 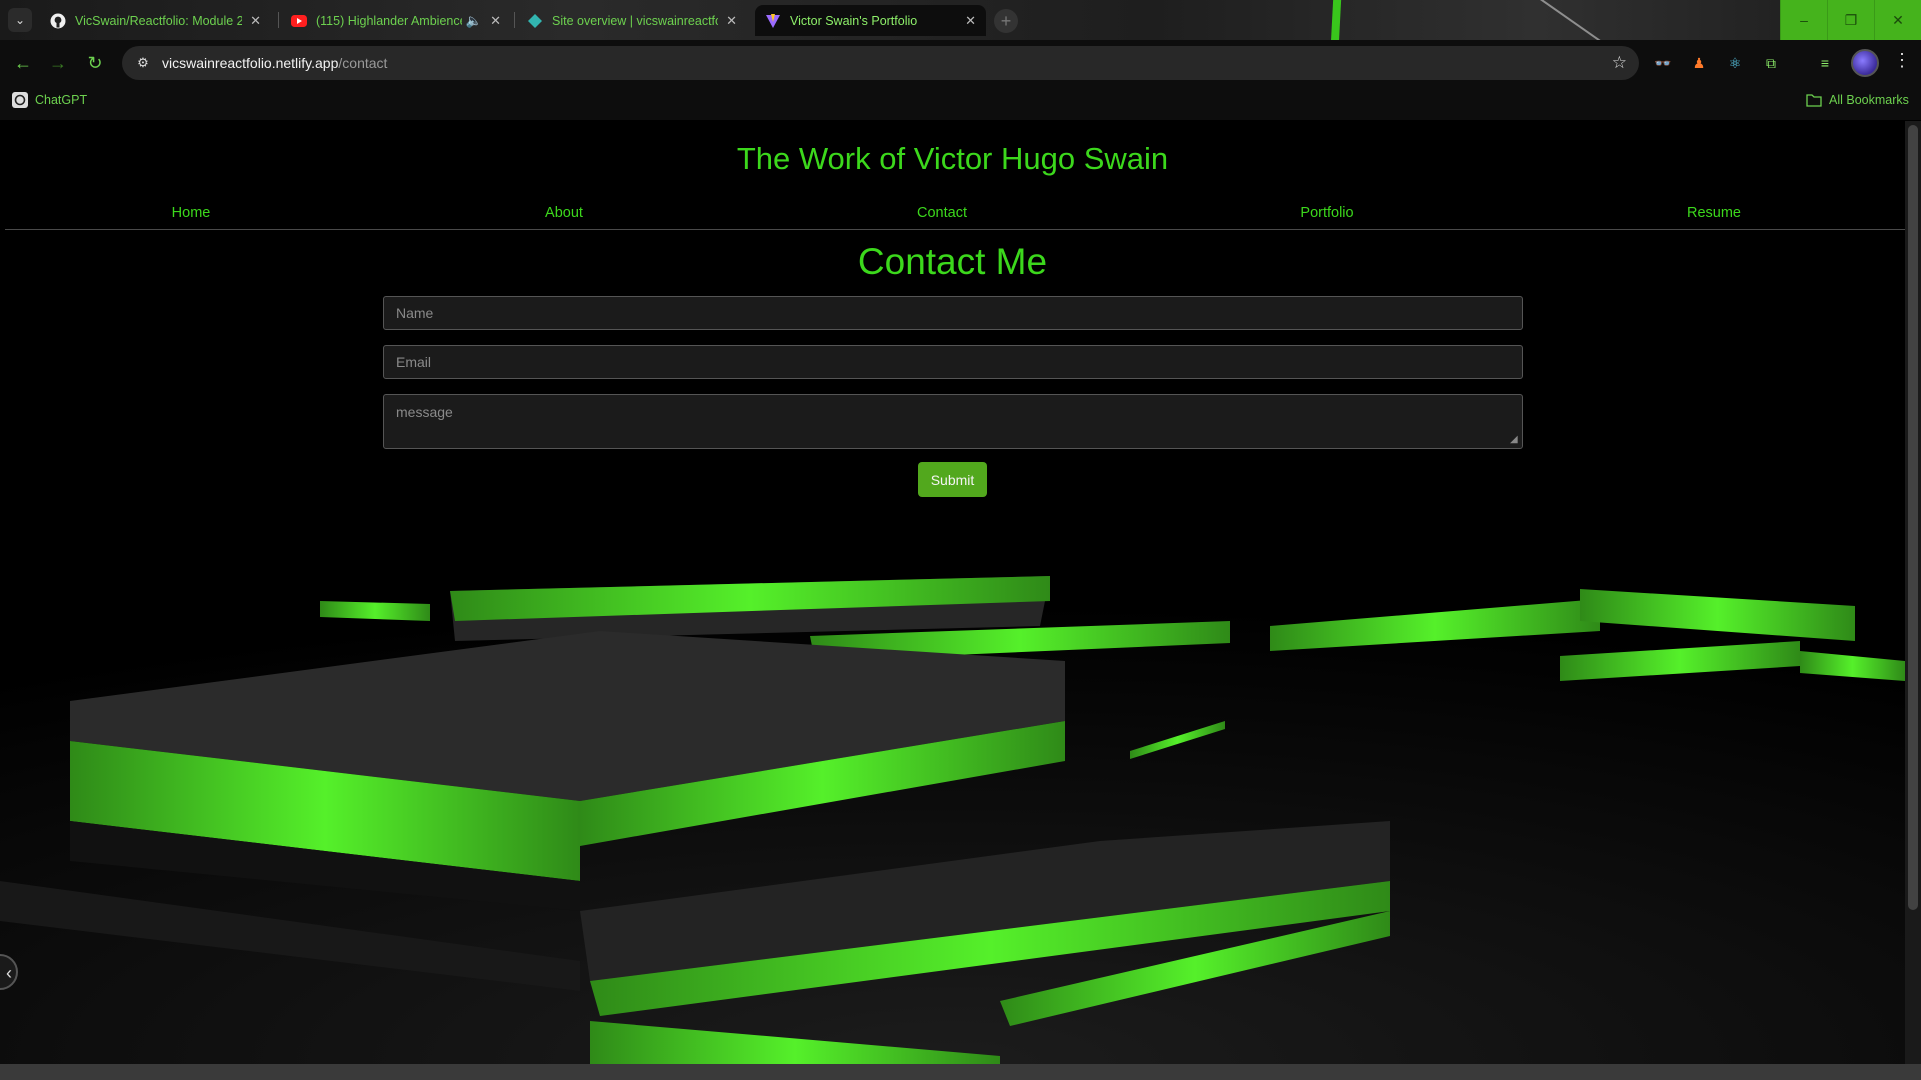 I want to click on window-controls: – ❐ ✕, so click(x=1850, y=20).